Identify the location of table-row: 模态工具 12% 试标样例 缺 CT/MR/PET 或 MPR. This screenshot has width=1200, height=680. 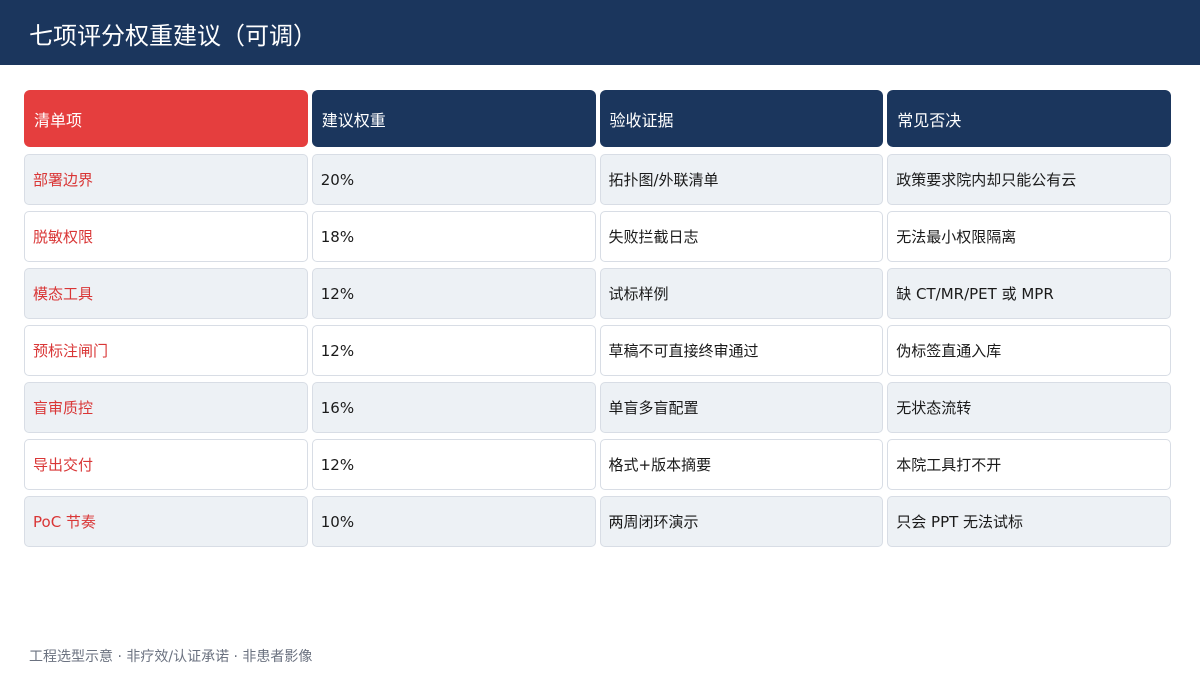
(598, 293).